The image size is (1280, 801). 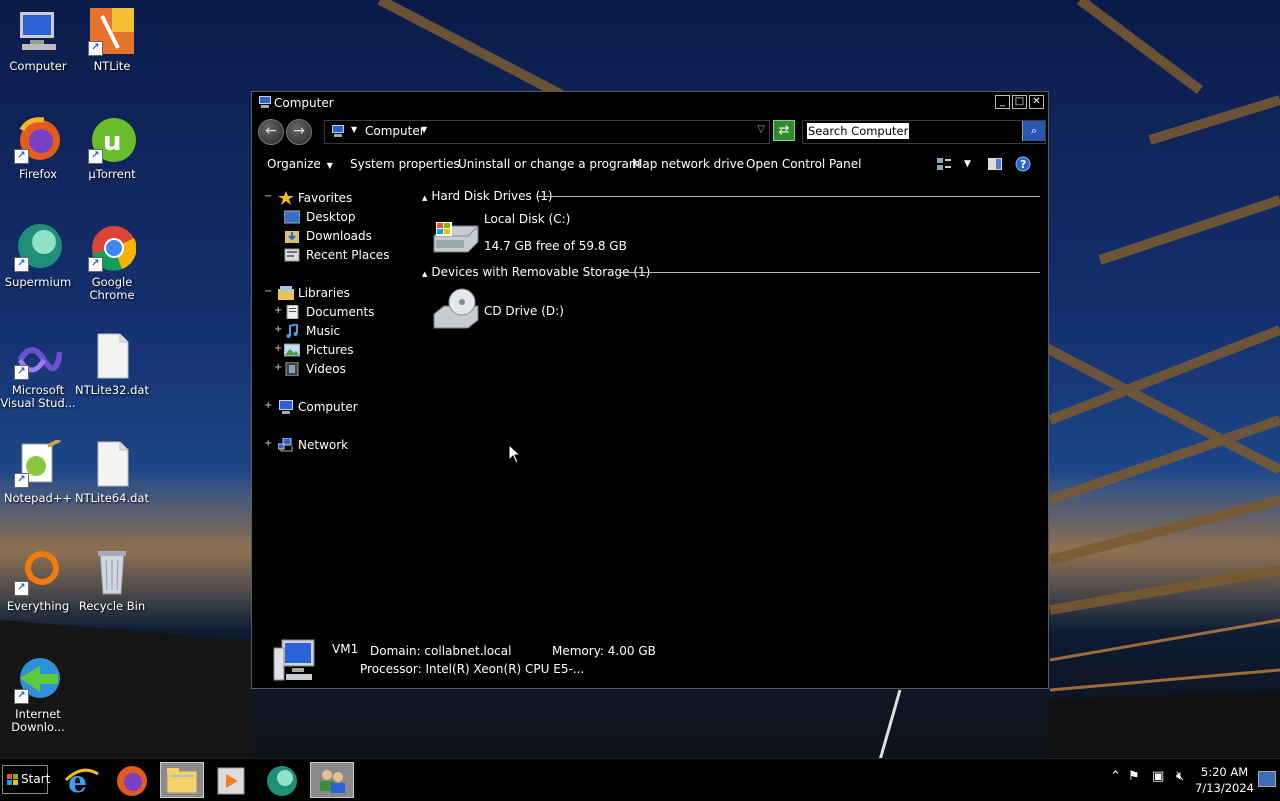 I want to click on file-icon, so click(x=112, y=464).